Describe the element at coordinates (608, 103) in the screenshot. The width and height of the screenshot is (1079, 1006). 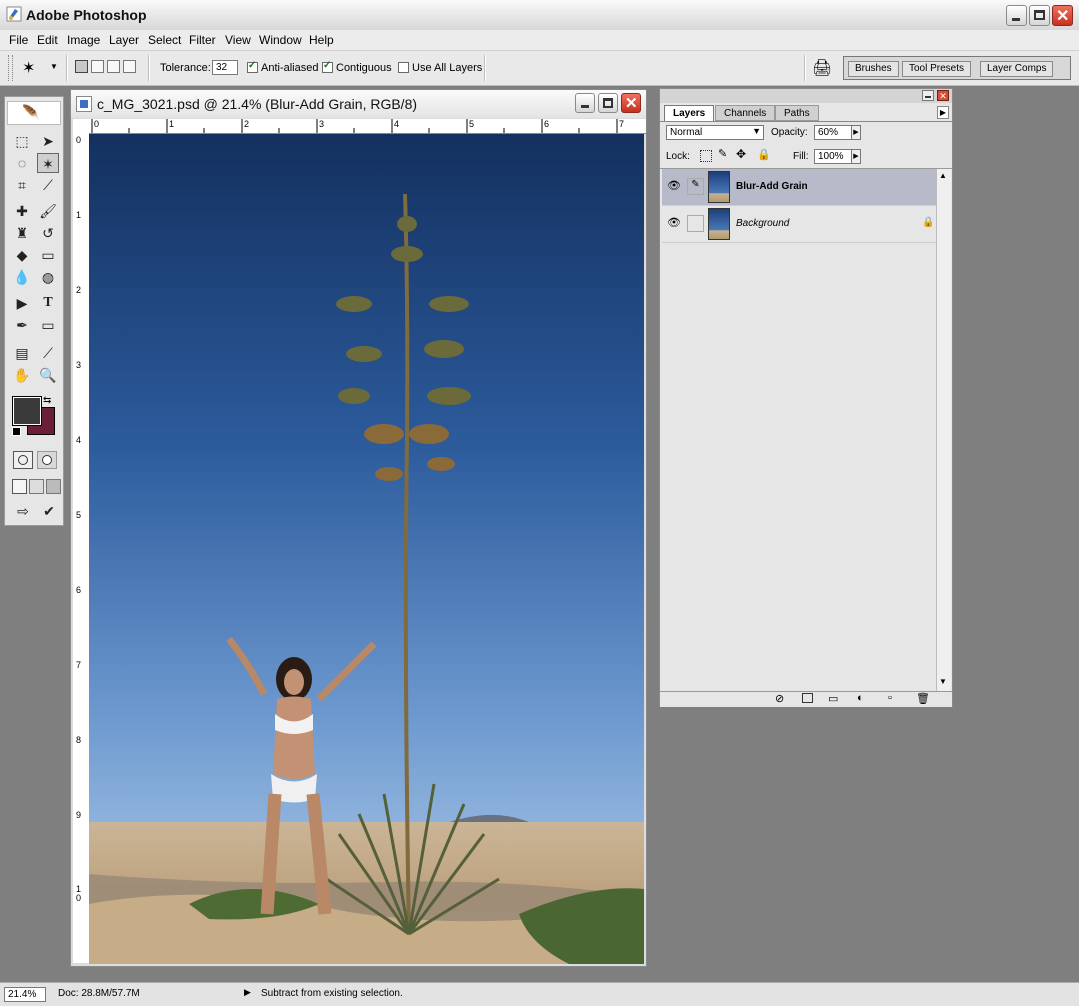
I see `document-maximize-button` at that location.